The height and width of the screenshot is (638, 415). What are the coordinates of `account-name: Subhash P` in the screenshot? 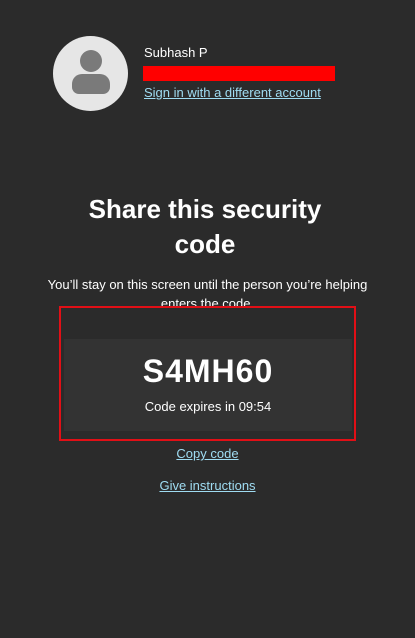 It's located at (176, 52).